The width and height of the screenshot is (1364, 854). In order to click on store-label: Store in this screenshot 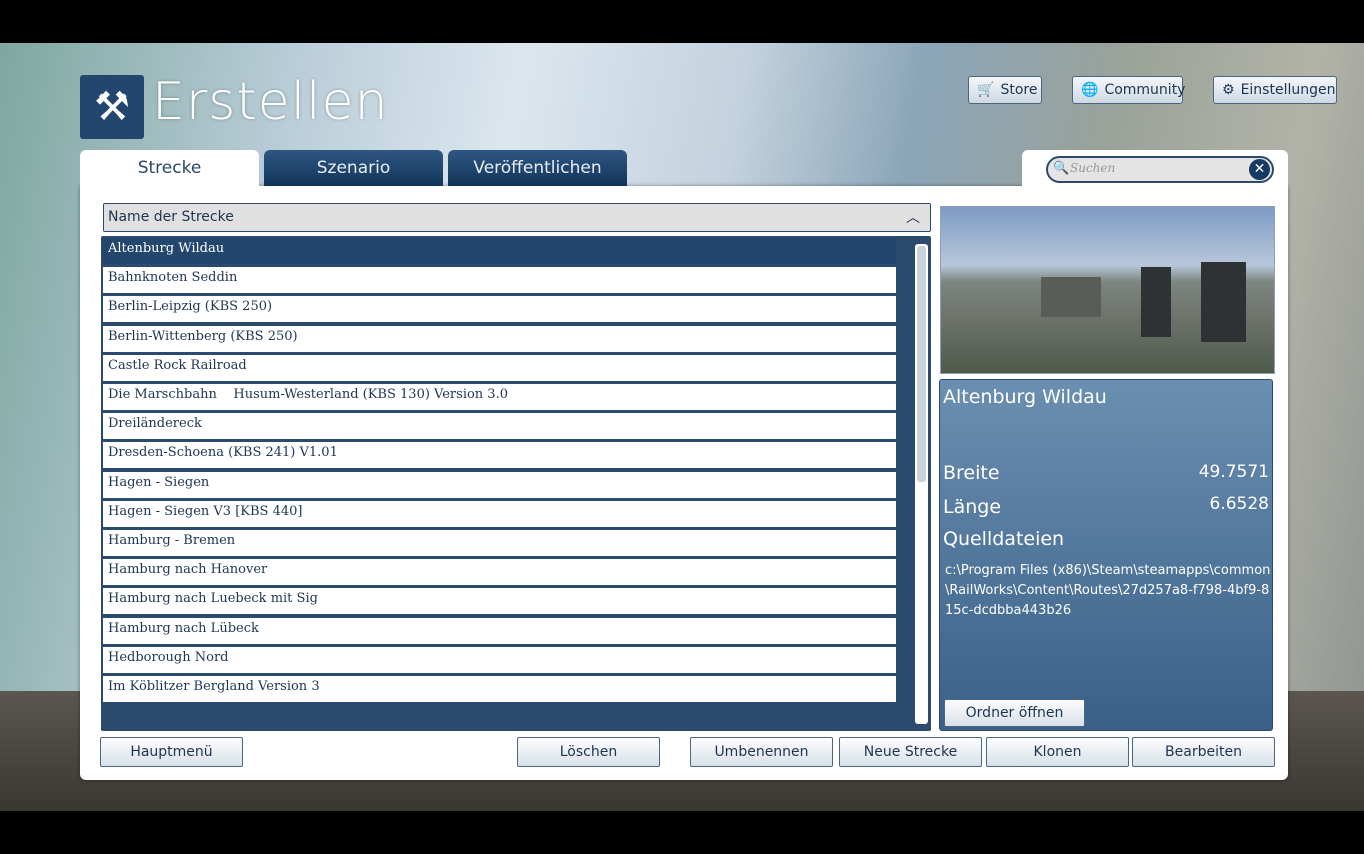, I will do `click(1019, 90)`.